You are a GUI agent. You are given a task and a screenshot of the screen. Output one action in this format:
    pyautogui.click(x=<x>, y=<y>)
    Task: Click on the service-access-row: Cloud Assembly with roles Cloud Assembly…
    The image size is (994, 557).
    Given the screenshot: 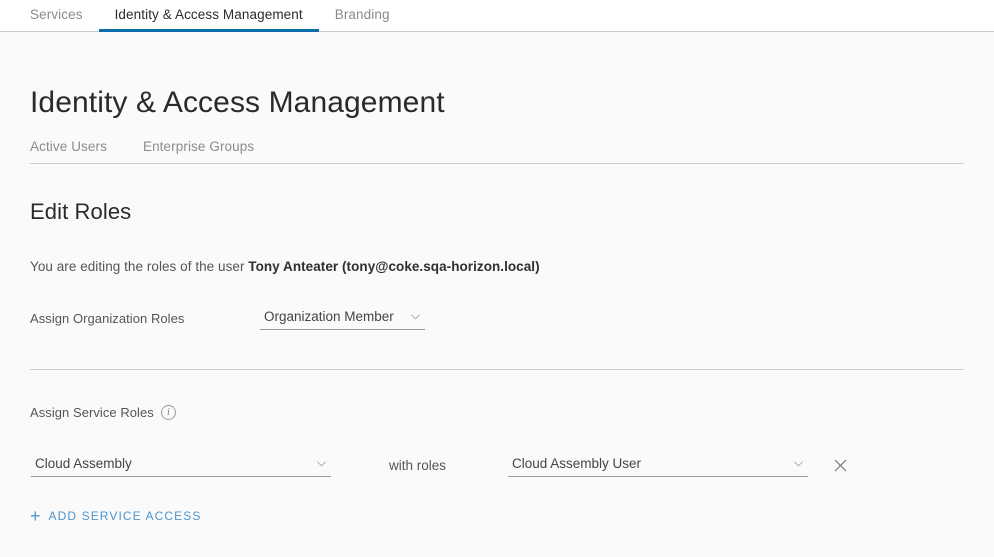 What is the action you would take?
    pyautogui.click(x=497, y=465)
    